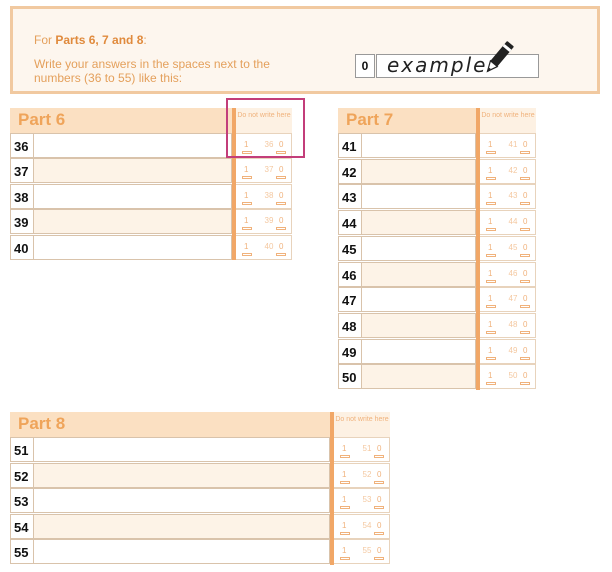  I want to click on marker-box: 1 52 0, so click(362, 475).